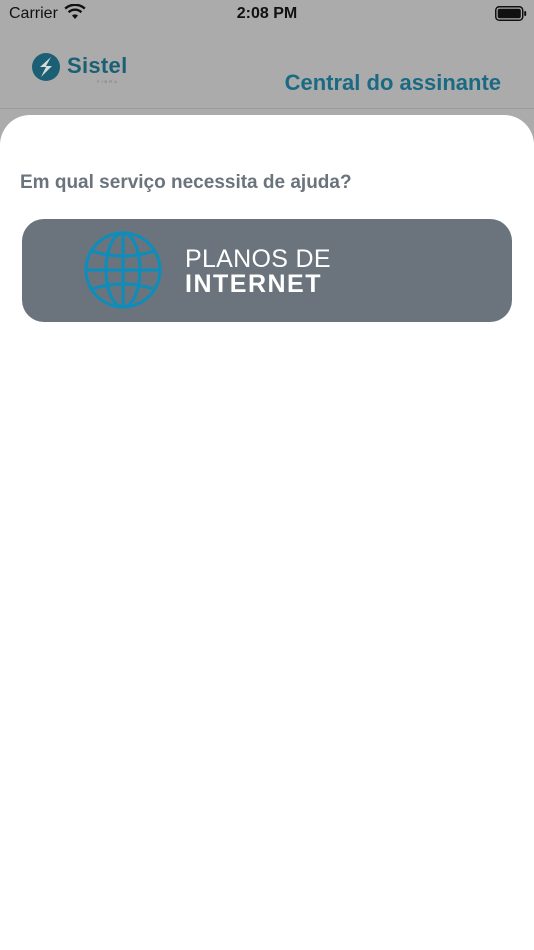  I want to click on page-title: Central do assinante, so click(392, 82).